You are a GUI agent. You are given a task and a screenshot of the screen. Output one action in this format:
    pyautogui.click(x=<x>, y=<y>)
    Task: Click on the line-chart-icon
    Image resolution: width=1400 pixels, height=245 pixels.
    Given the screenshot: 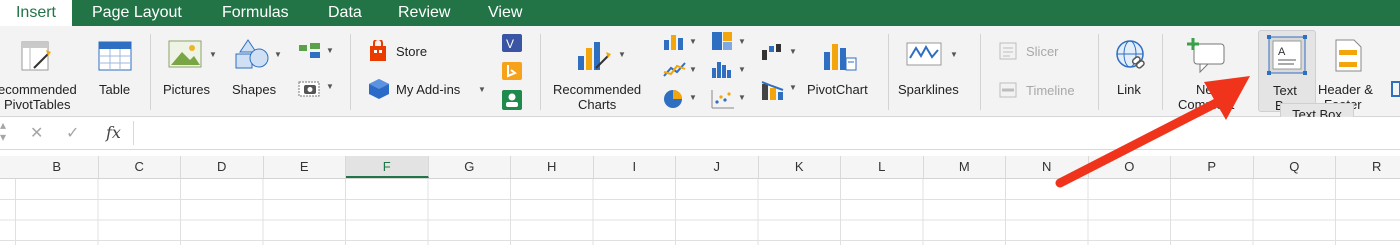 What is the action you would take?
    pyautogui.click(x=675, y=70)
    